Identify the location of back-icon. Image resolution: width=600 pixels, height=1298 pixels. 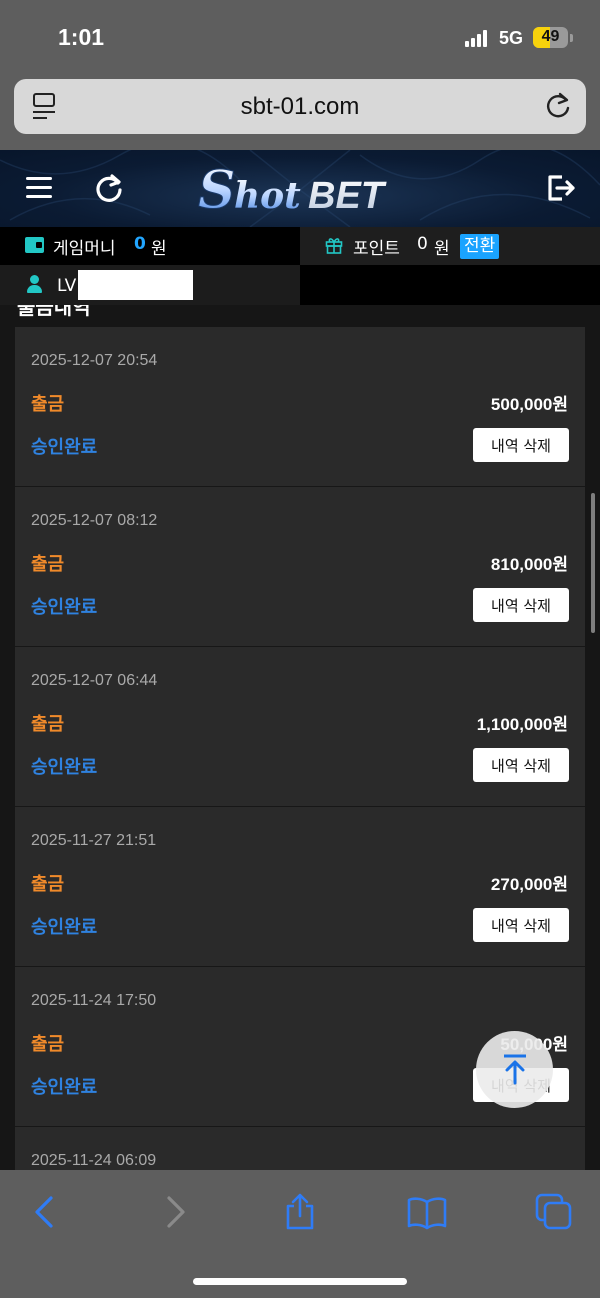
(45, 1212).